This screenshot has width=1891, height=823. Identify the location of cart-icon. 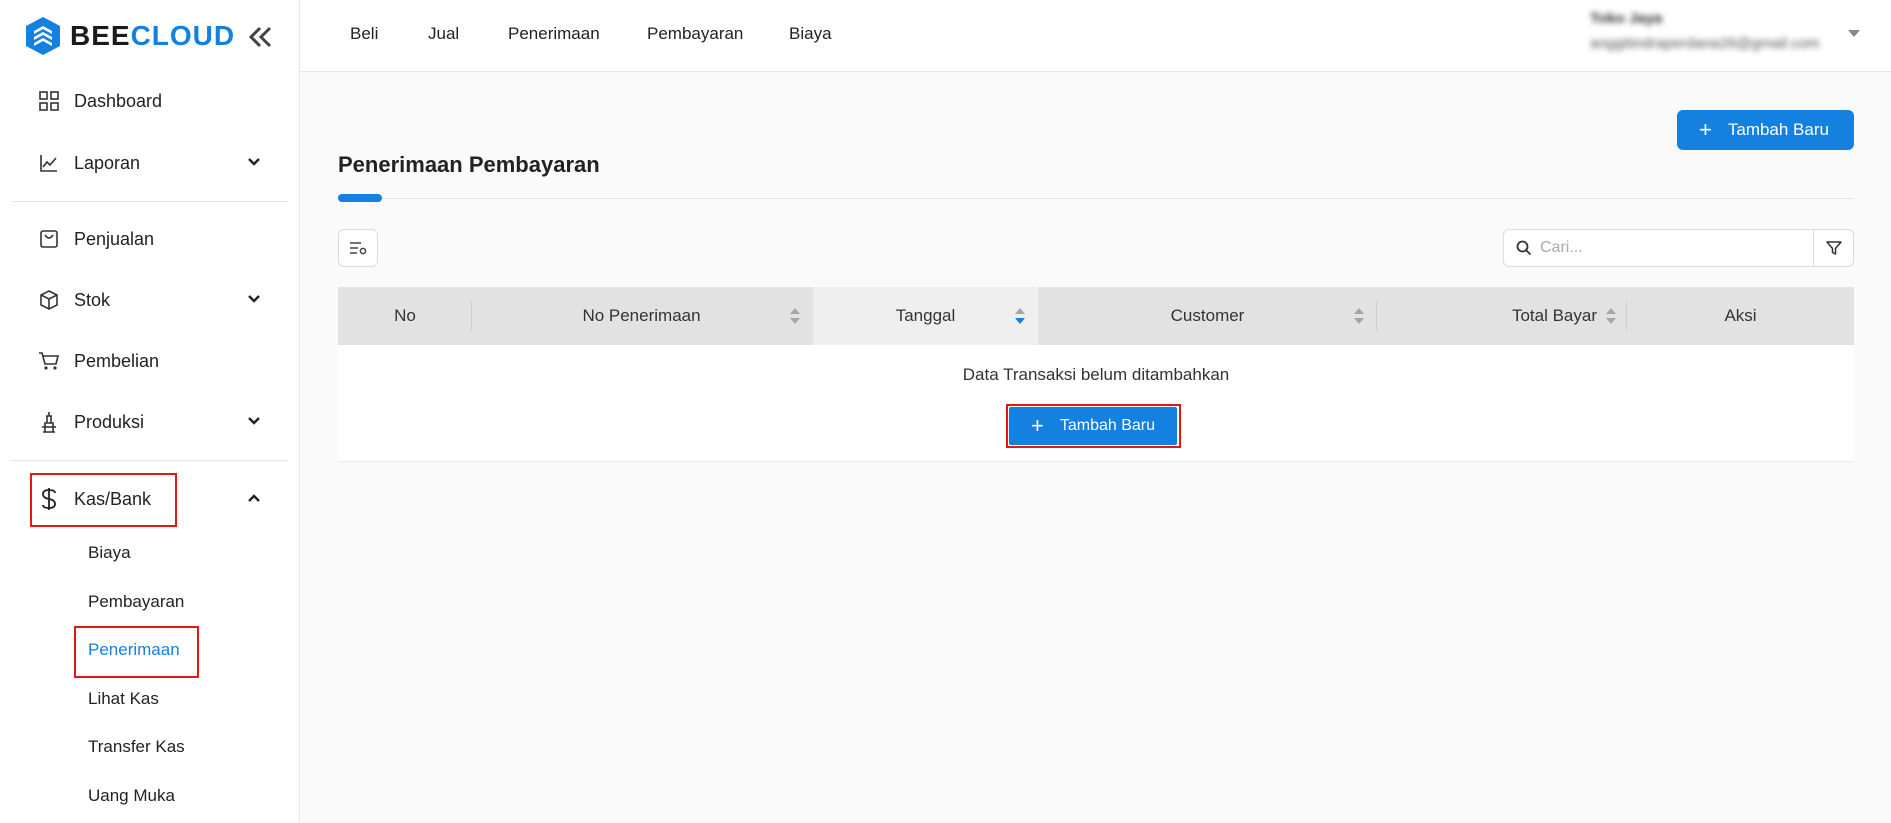
(49, 361).